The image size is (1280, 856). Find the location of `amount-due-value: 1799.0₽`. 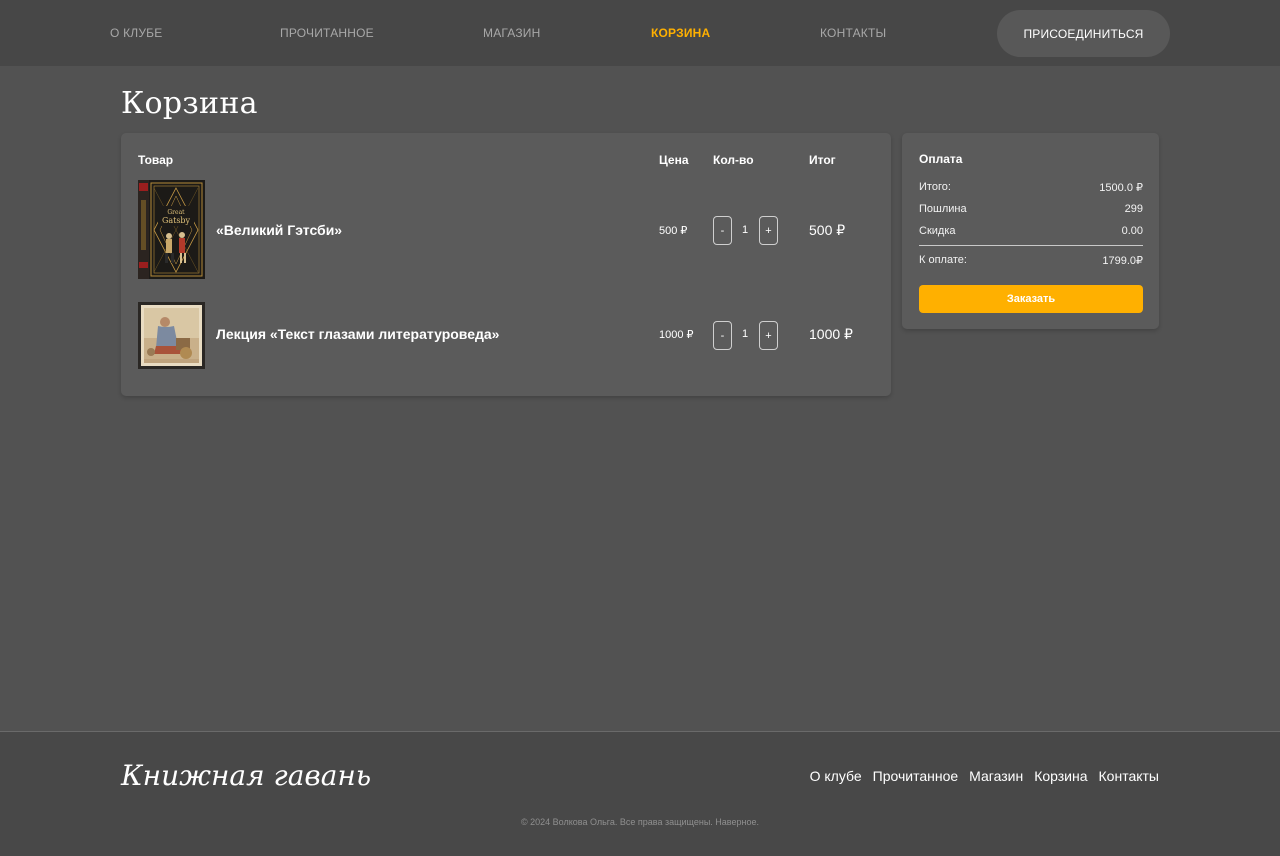

amount-due-value: 1799.0₽ is located at coordinates (1122, 261).